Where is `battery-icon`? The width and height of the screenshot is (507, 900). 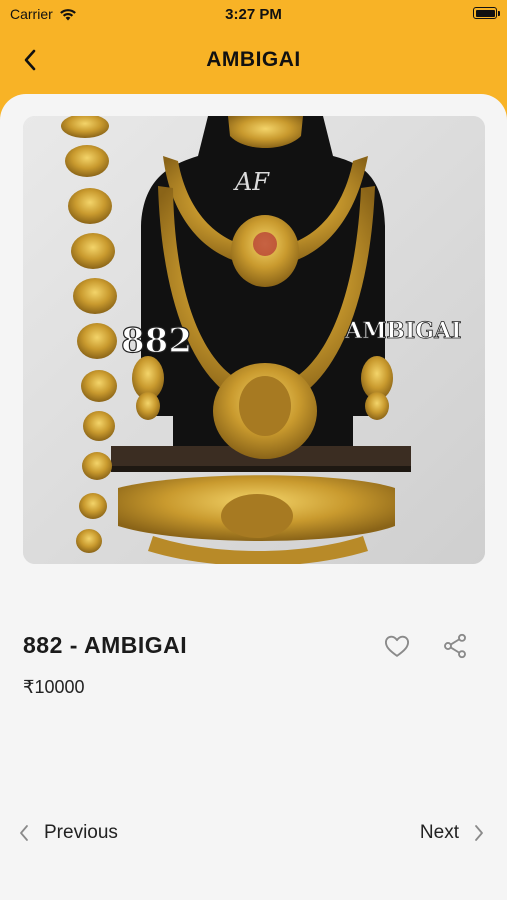
battery-icon is located at coordinates (486, 13).